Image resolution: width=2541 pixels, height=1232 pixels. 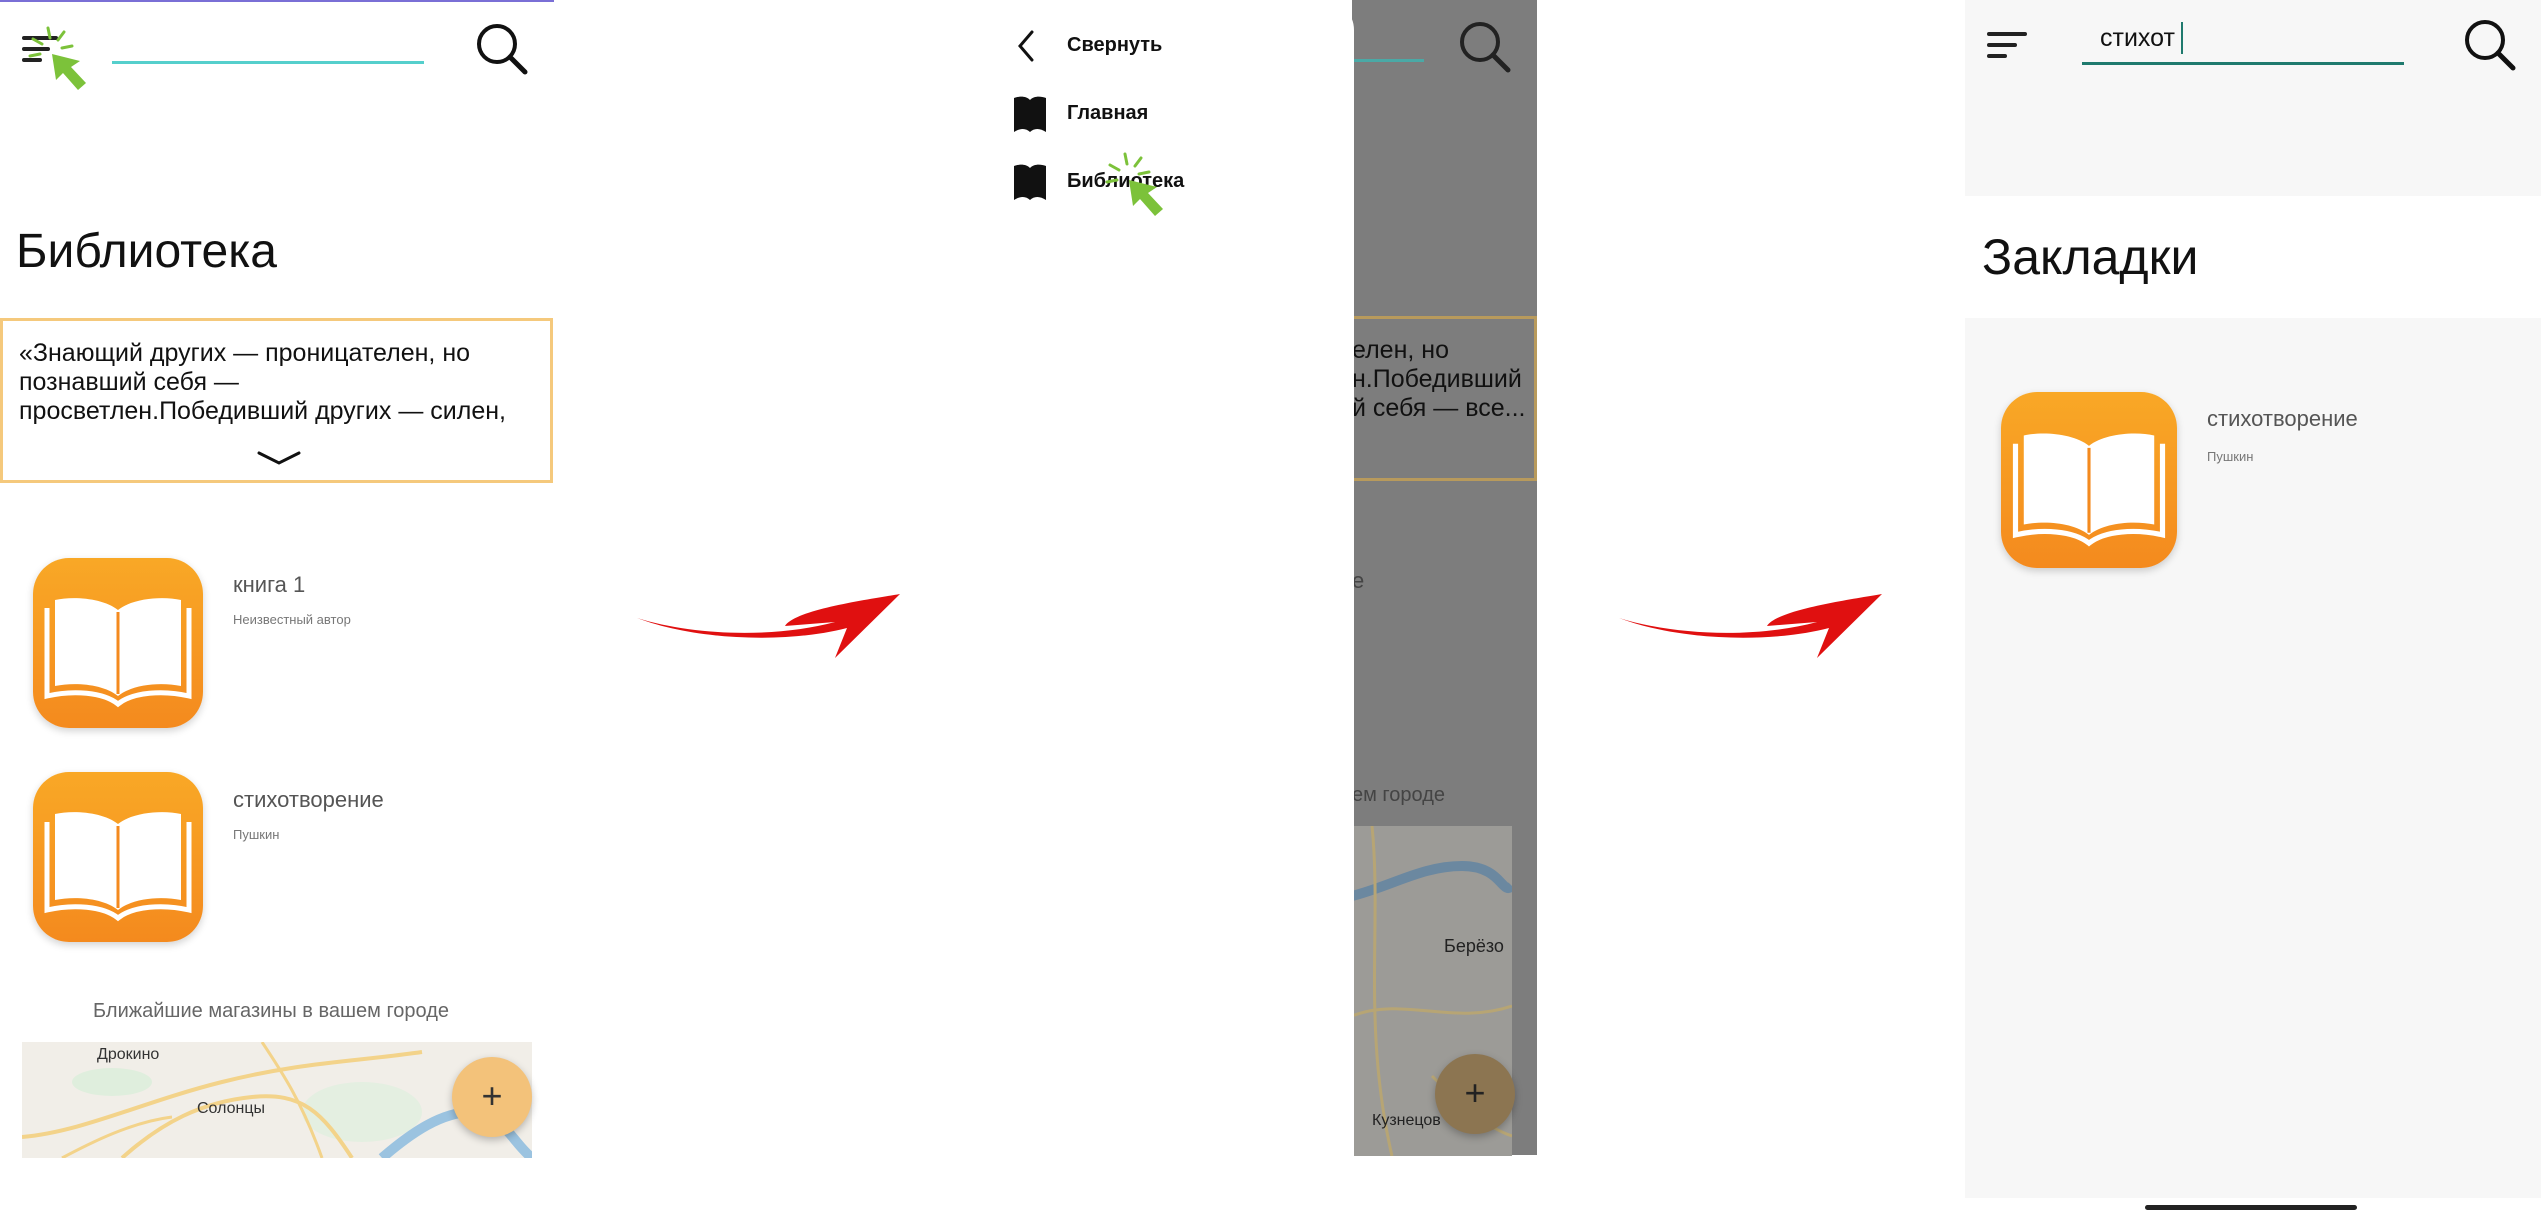 I want to click on page-title: Закладки, so click(x=2090, y=257).